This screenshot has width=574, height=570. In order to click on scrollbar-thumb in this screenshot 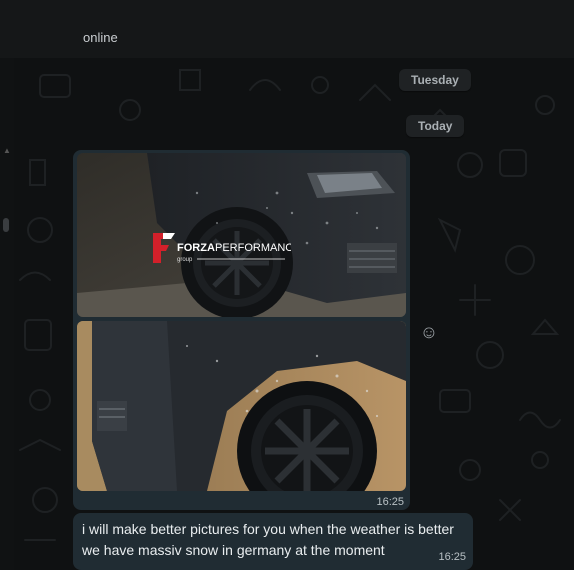, I will do `click(6, 225)`.